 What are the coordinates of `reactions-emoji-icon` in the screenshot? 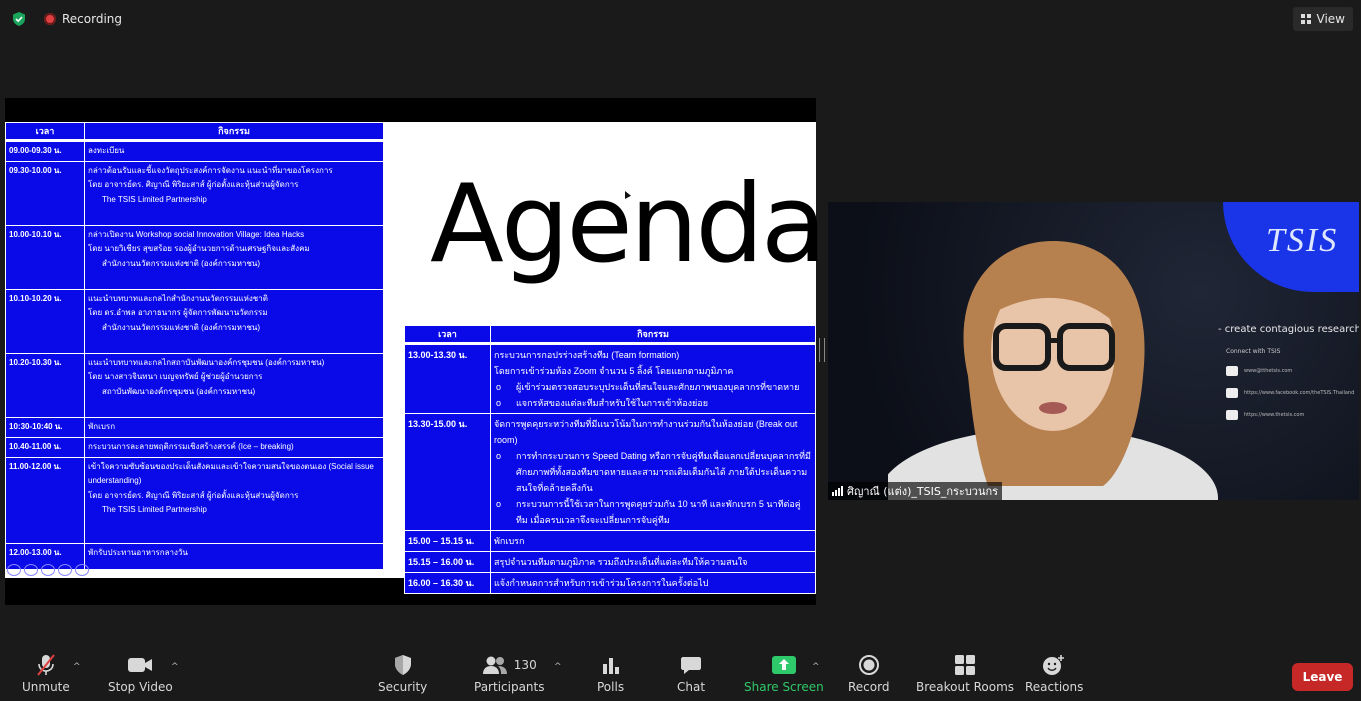 It's located at (1054, 665).